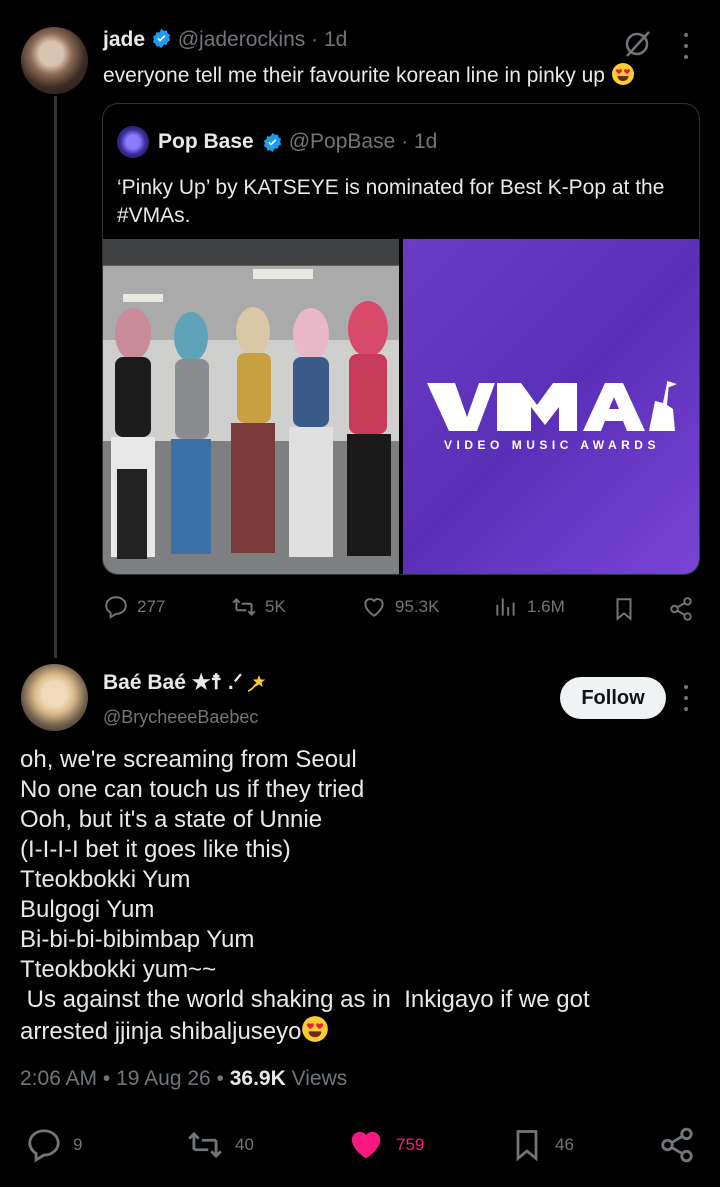  What do you see at coordinates (385, 1145) in the screenshot?
I see `like-button: 759` at bounding box center [385, 1145].